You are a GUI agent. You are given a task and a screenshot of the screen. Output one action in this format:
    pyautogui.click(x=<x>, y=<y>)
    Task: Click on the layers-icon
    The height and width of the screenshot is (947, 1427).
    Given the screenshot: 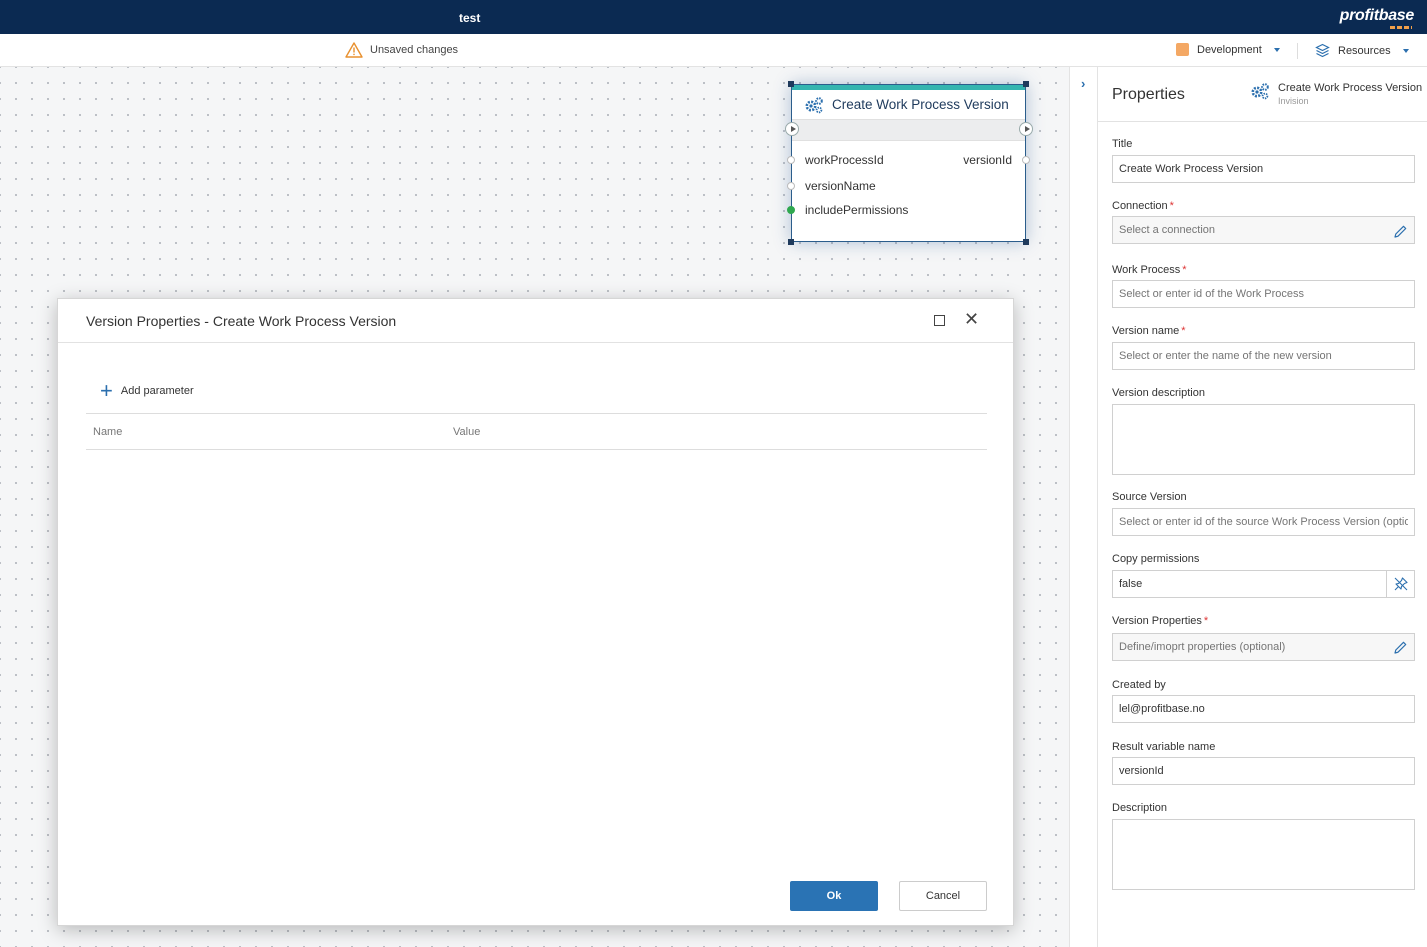 What is the action you would take?
    pyautogui.click(x=1322, y=50)
    